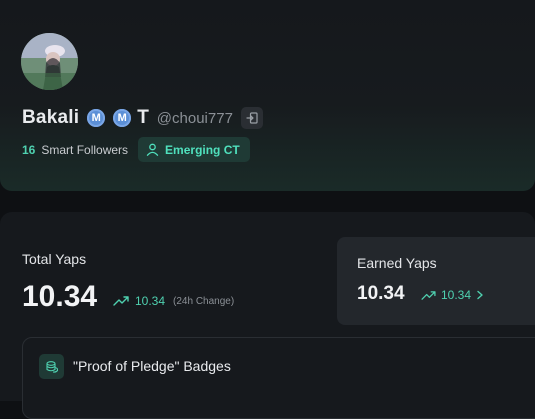 This screenshot has height=419, width=535. I want to click on avatar, so click(49, 61).